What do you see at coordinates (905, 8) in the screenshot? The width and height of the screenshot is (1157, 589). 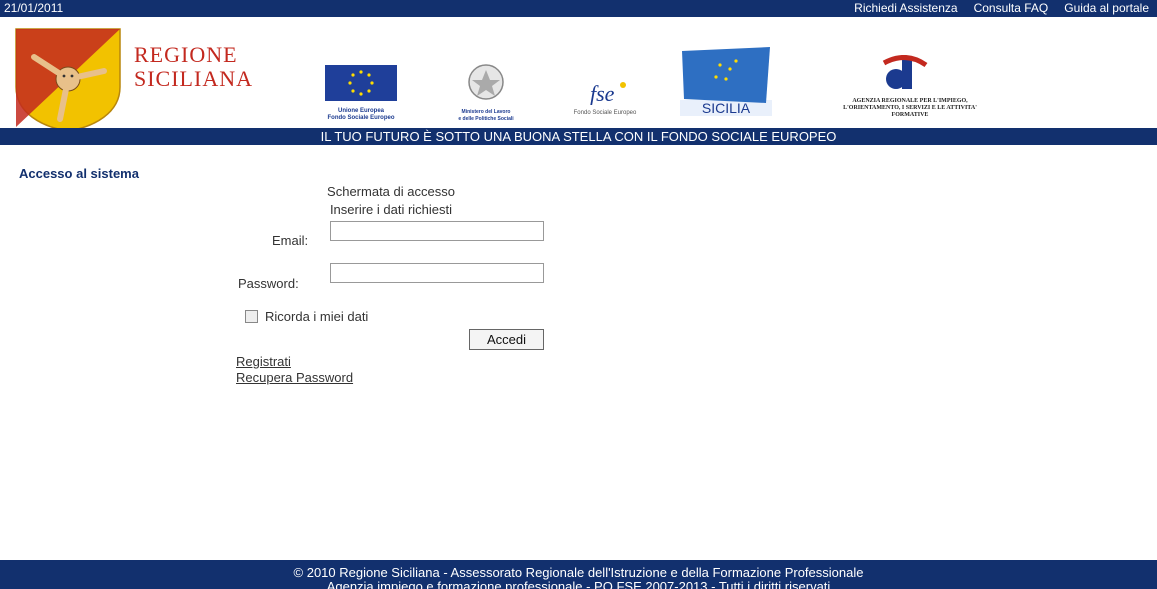 I see `assistance-link: Richiedi Assistenza` at bounding box center [905, 8].